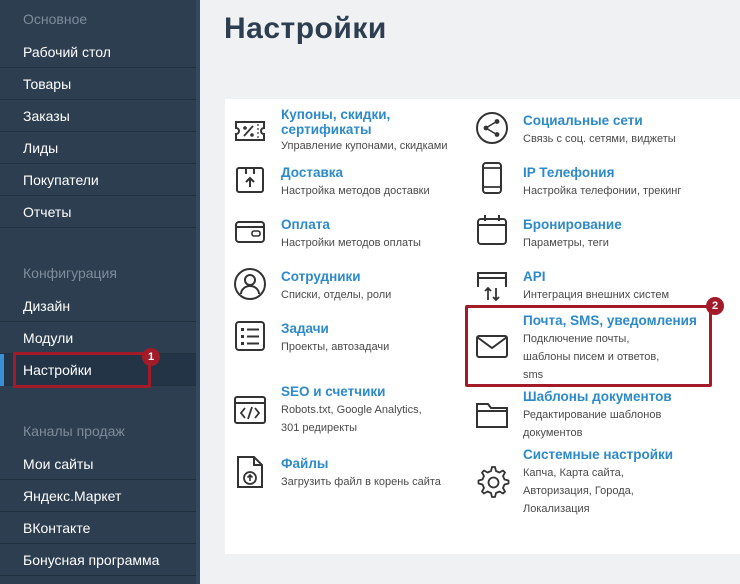 The image size is (740, 584). What do you see at coordinates (98, 52) in the screenshot?
I see `sidebar-item-dashboard: Рабочий стол` at bounding box center [98, 52].